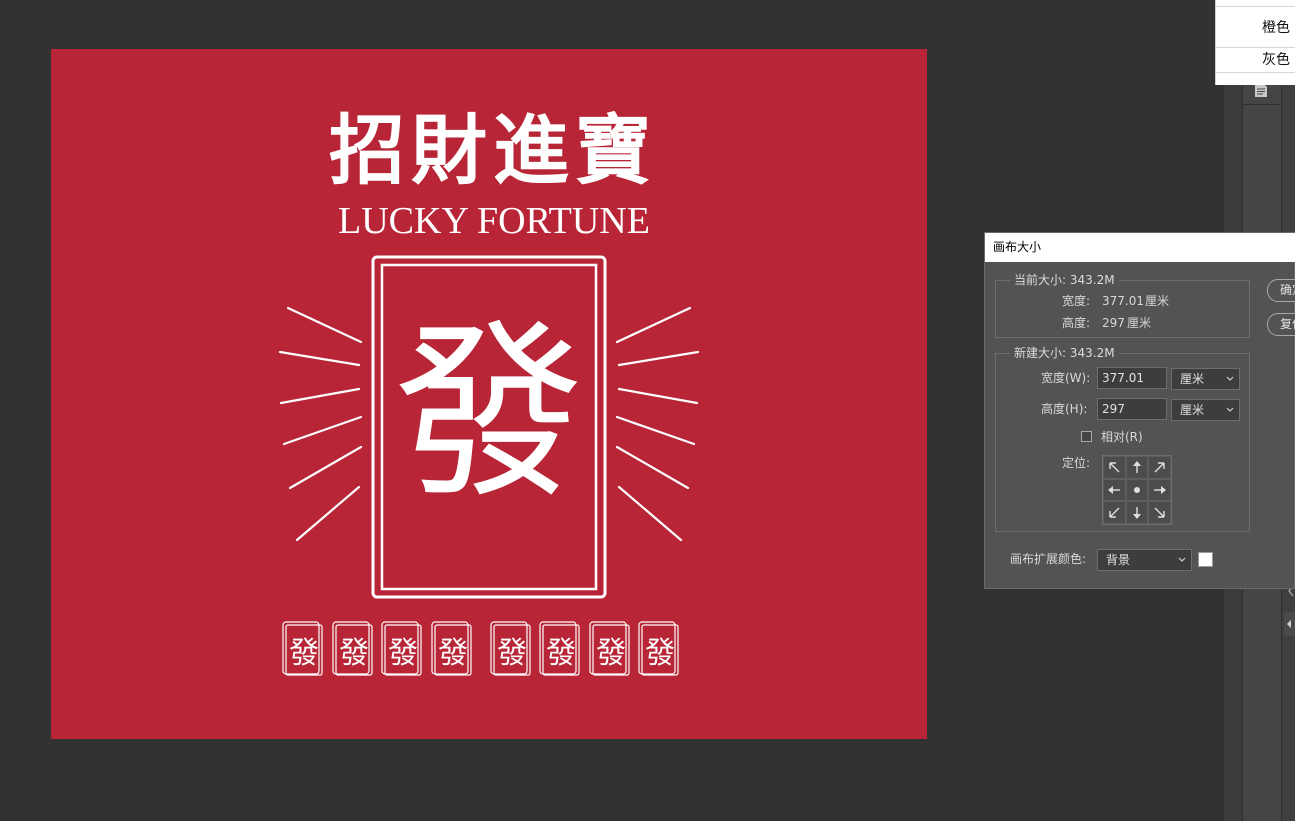  I want to click on arrow-down-right-icon, so click(1159, 512).